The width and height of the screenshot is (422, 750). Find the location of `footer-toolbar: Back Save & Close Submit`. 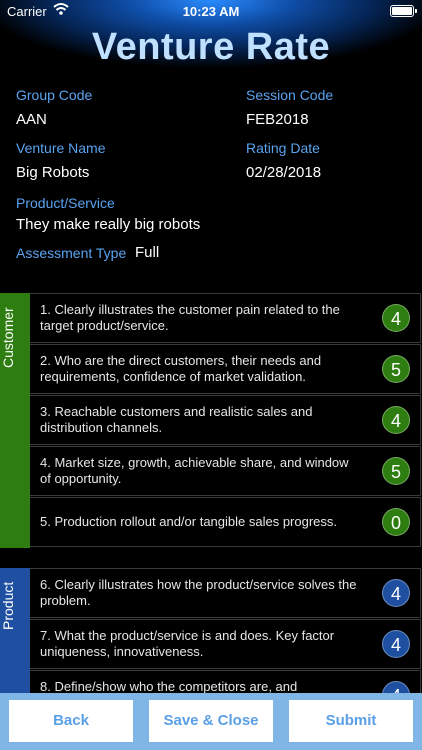

footer-toolbar: Back Save & Close Submit is located at coordinates (211, 721).